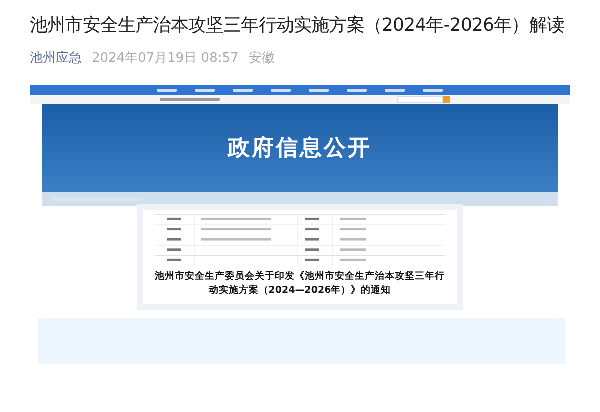 This screenshot has width=600, height=412. I want to click on publish-date: 2024年07月19日 08:57, so click(165, 58).